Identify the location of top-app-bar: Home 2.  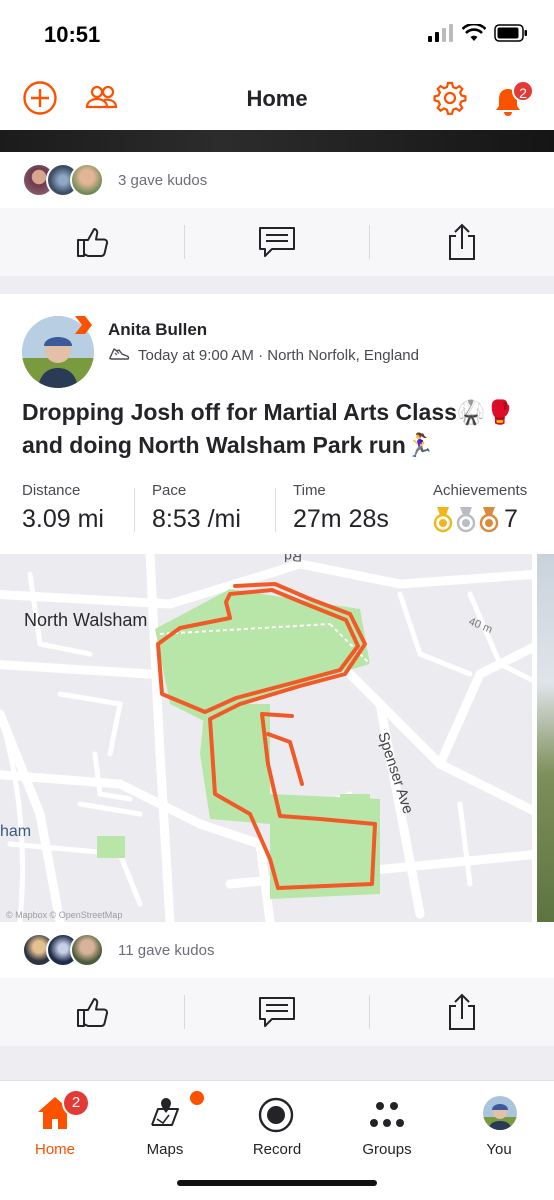
(277, 98).